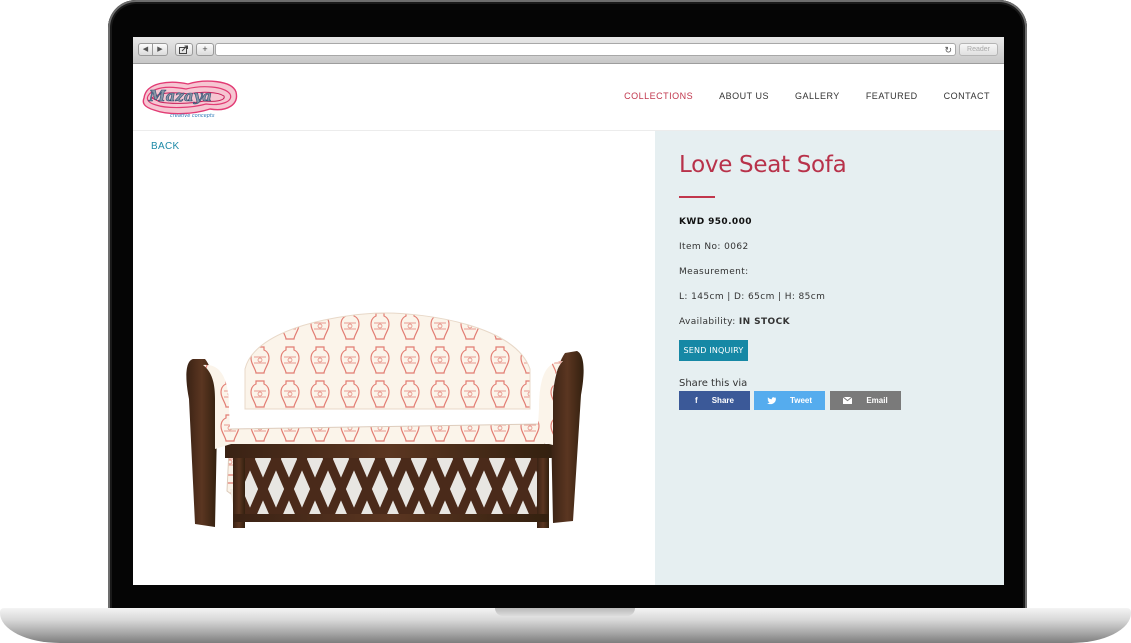 This screenshot has width=1131, height=643. I want to click on title-divider, so click(697, 197).